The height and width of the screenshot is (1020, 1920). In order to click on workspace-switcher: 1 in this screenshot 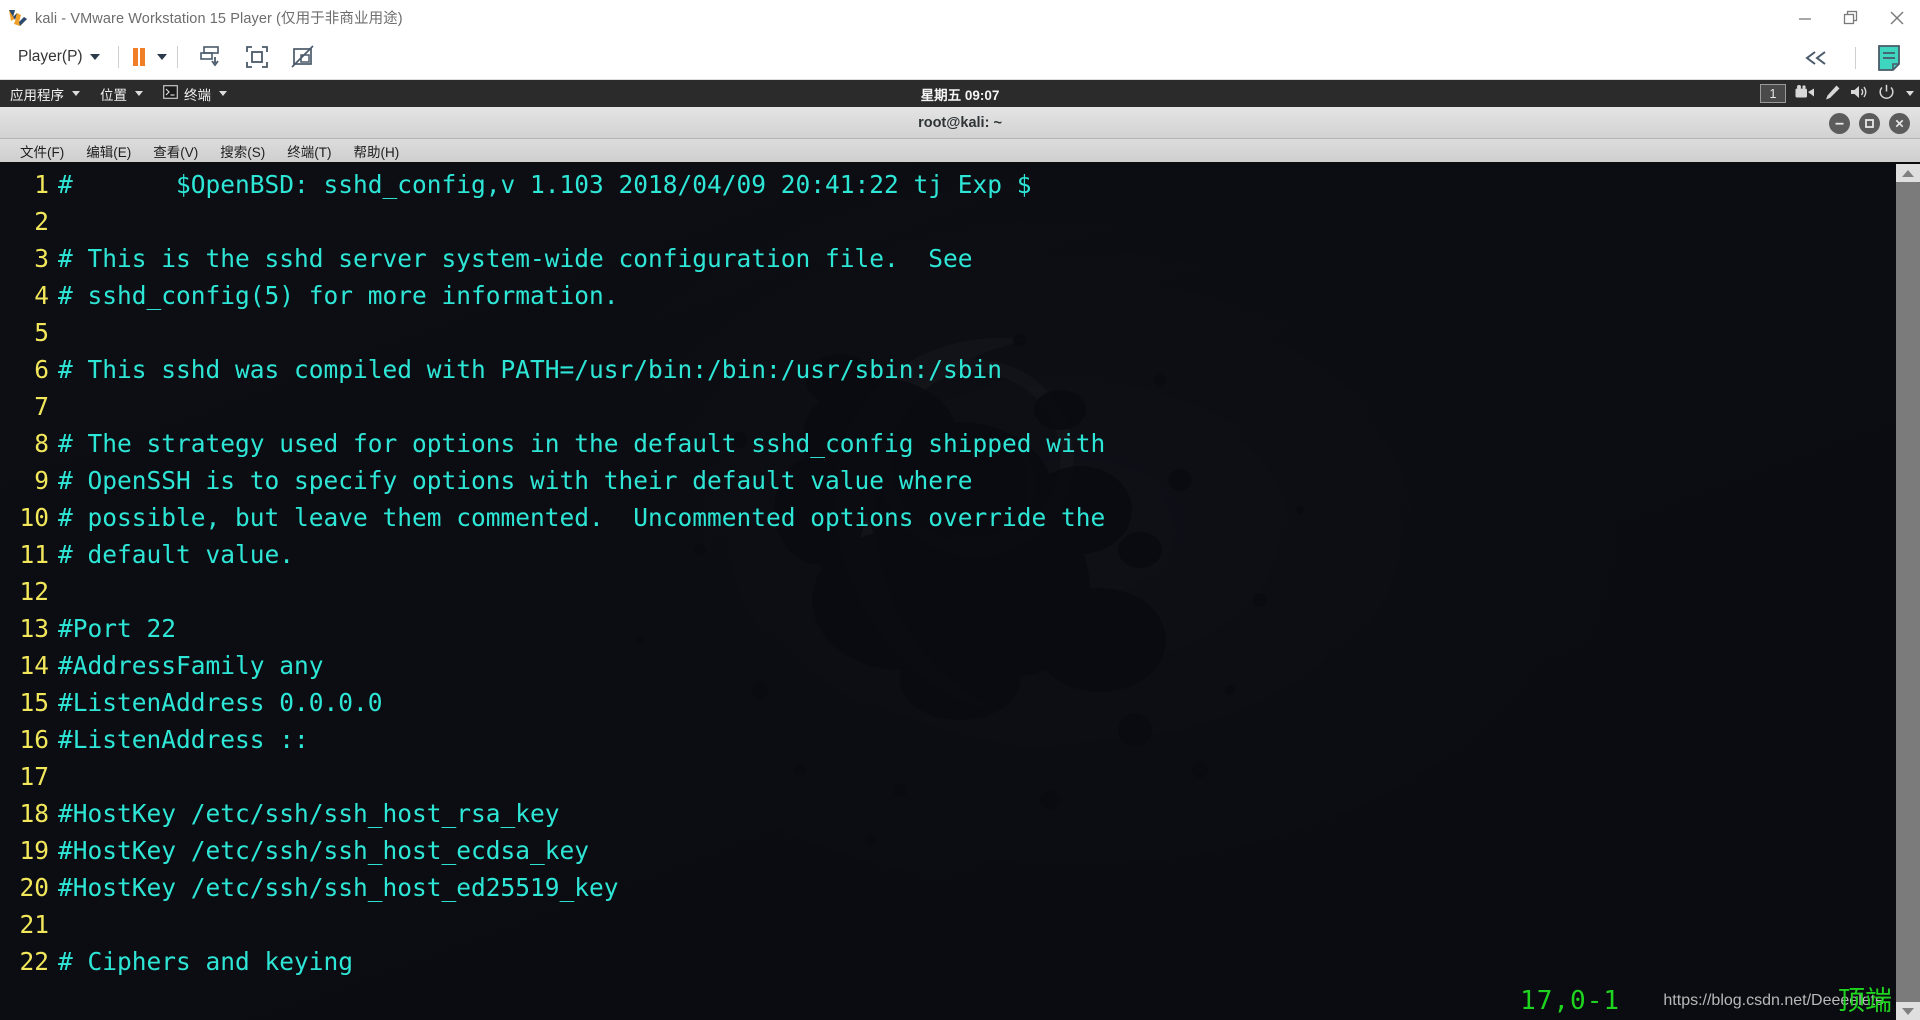, I will do `click(1773, 93)`.